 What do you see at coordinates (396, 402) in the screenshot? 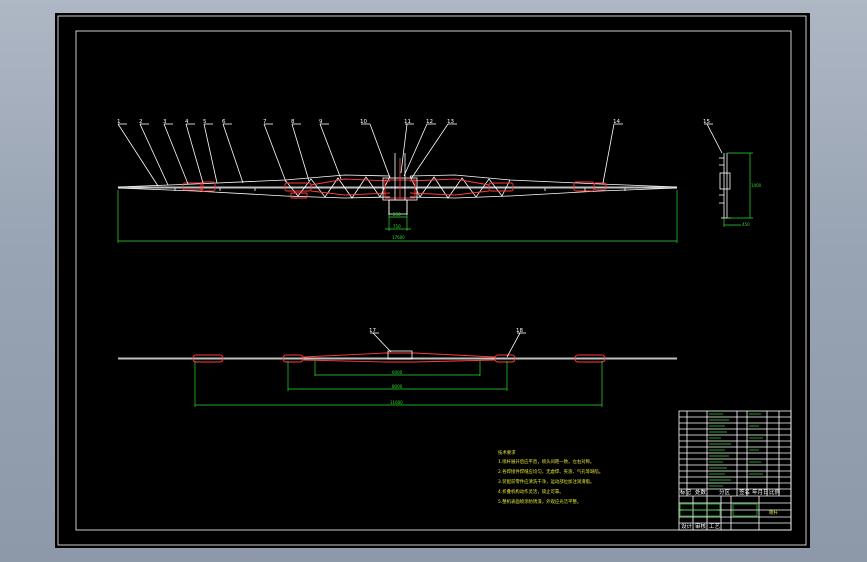
I see `dim-lower-overall: 11600` at bounding box center [396, 402].